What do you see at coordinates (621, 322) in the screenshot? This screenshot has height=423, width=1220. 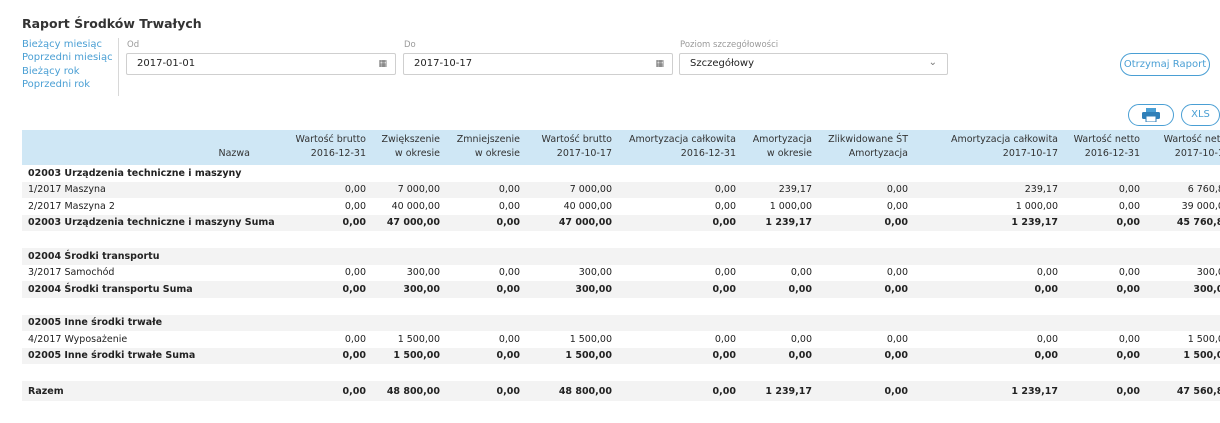 I see `table-row: 02005 Inne środki trwałe` at bounding box center [621, 322].